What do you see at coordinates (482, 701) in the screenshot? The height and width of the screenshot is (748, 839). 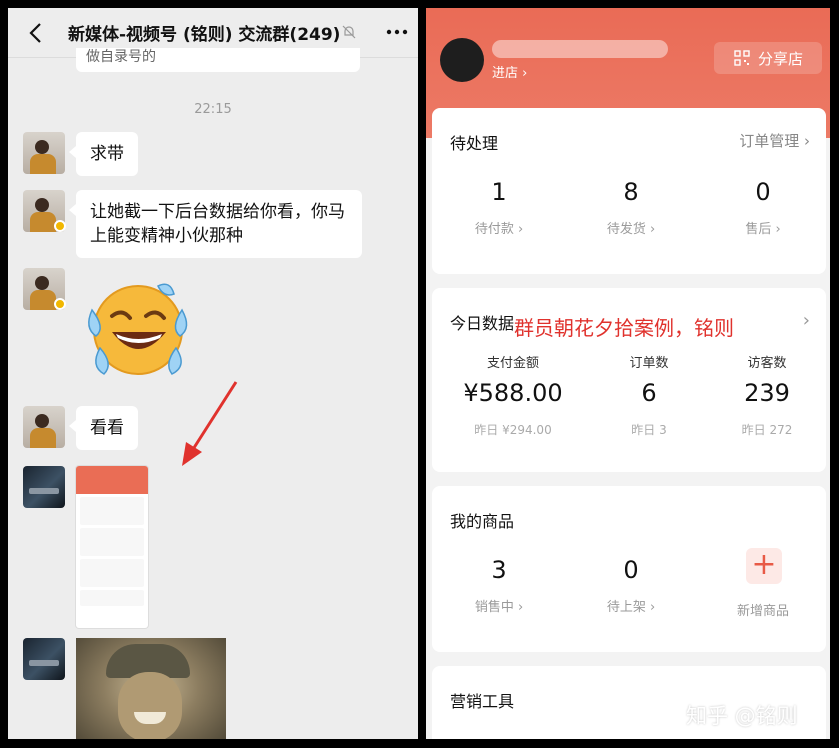 I see `marketing-tools-title: 营销工具` at bounding box center [482, 701].